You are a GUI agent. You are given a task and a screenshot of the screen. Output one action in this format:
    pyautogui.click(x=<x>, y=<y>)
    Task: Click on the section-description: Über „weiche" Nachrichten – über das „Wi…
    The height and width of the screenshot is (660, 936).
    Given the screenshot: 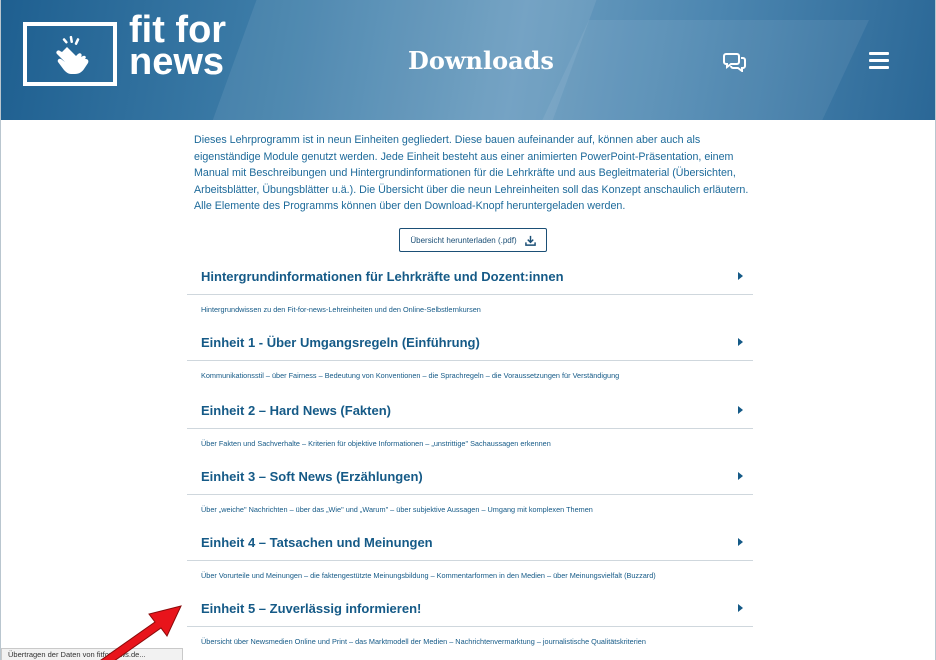 What is the action you would take?
    pyautogui.click(x=397, y=509)
    